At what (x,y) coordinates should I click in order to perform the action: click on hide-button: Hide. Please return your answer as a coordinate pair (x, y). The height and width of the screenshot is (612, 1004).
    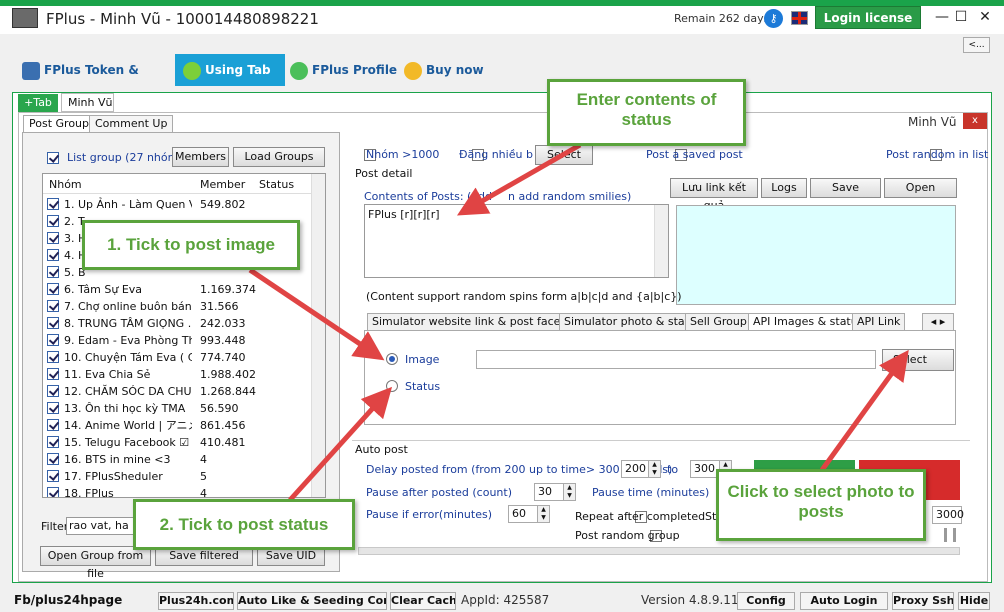
    Looking at the image, I should click on (974, 601).